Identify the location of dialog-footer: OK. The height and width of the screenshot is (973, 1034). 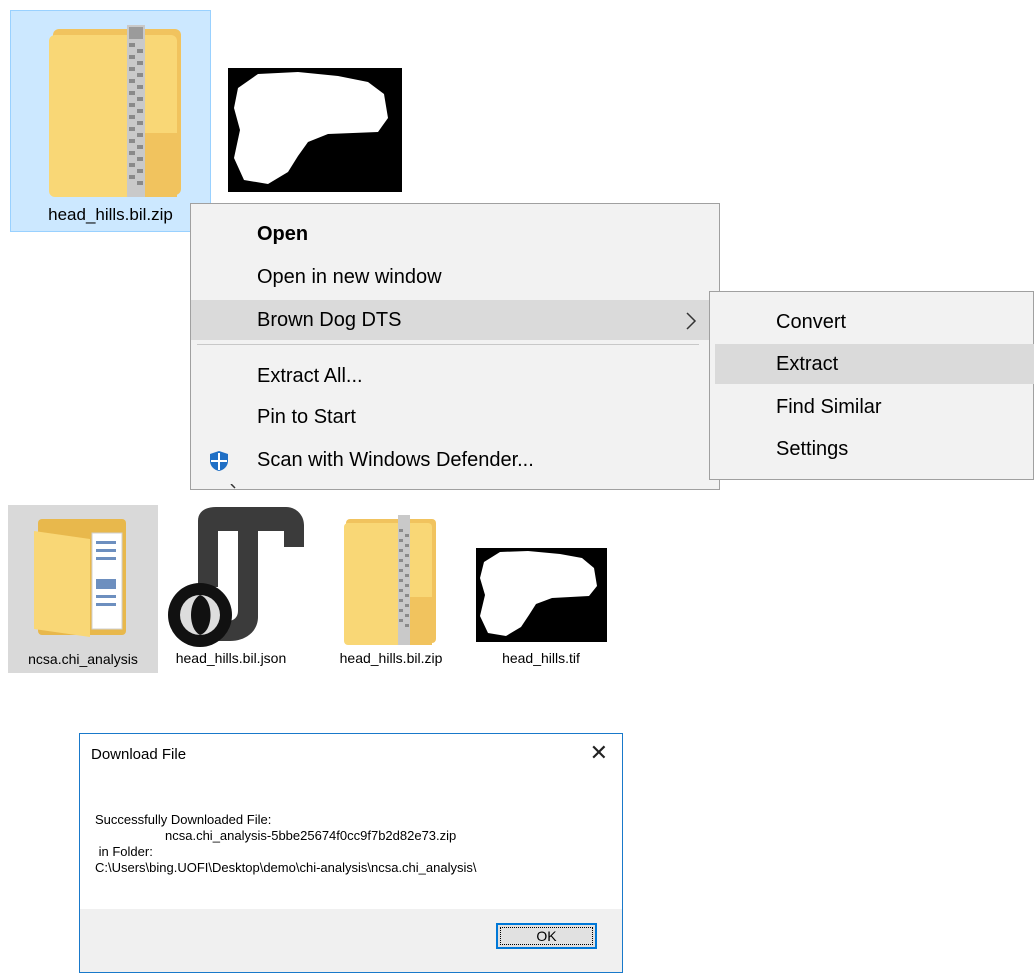
(351, 940).